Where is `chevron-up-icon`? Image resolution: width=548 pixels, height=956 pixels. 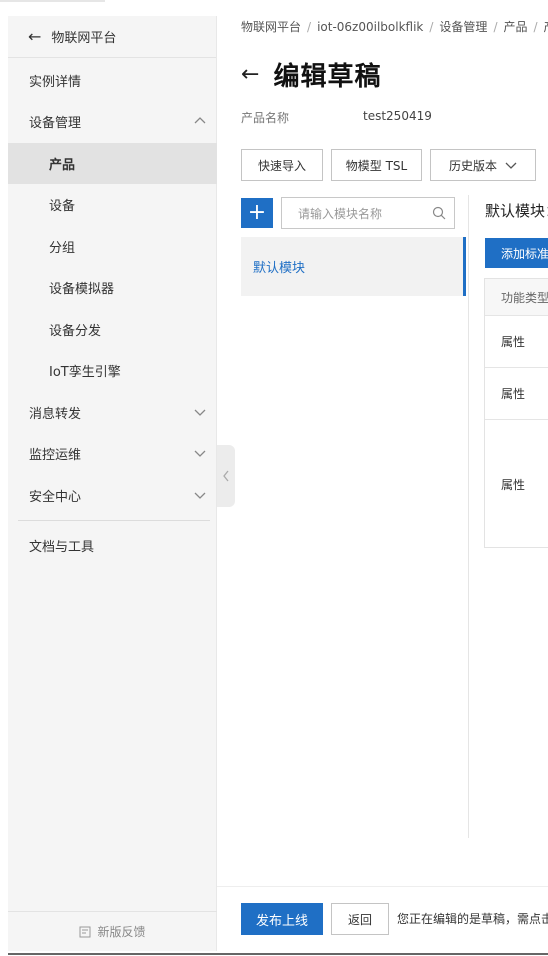 chevron-up-icon is located at coordinates (200, 120).